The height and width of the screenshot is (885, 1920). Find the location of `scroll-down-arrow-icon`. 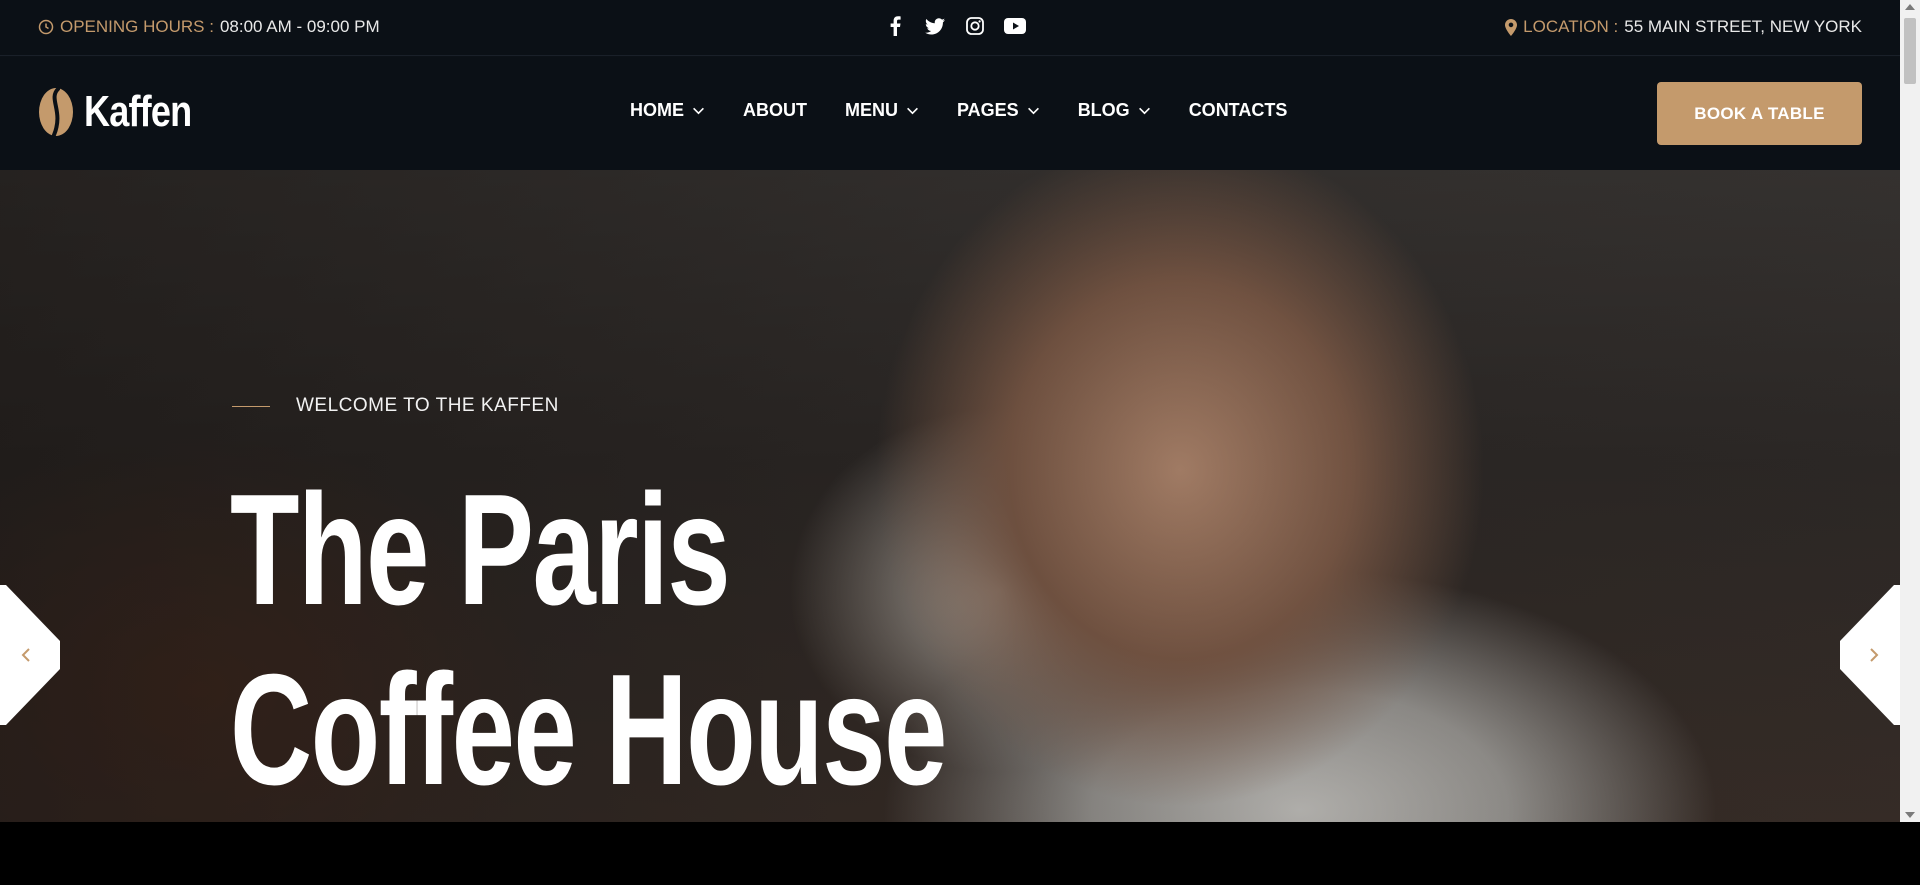

scroll-down-arrow-icon is located at coordinates (1910, 815).